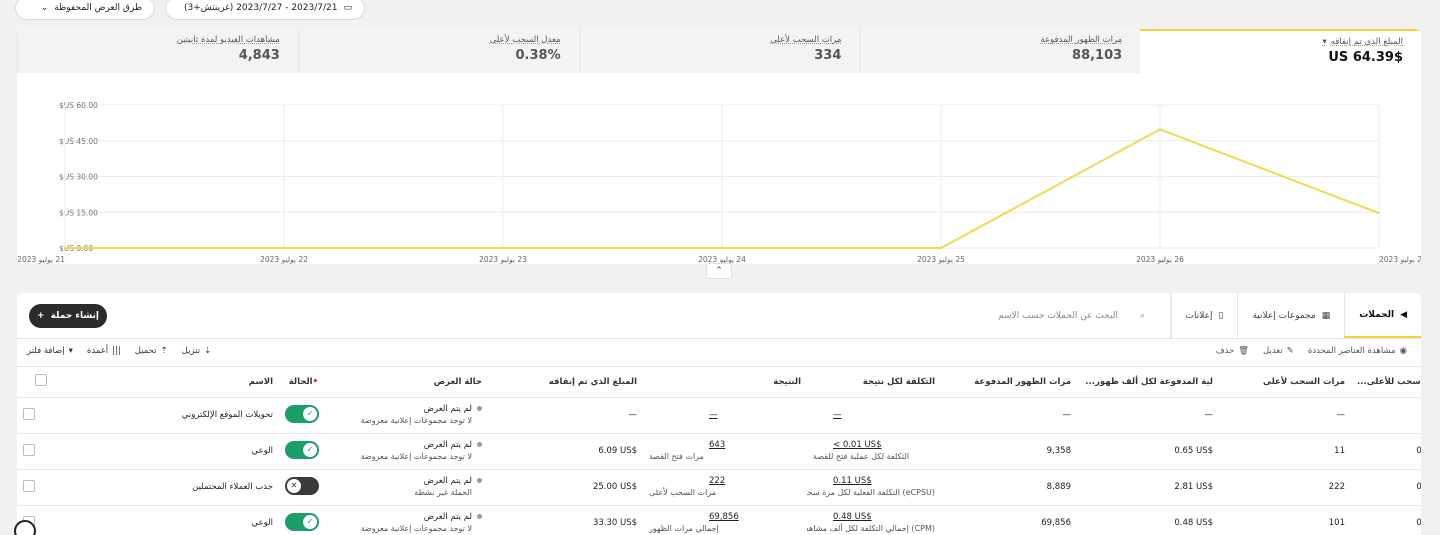 The image size is (1440, 535). I want to click on column-header-result: النتيجة, so click(725, 382).